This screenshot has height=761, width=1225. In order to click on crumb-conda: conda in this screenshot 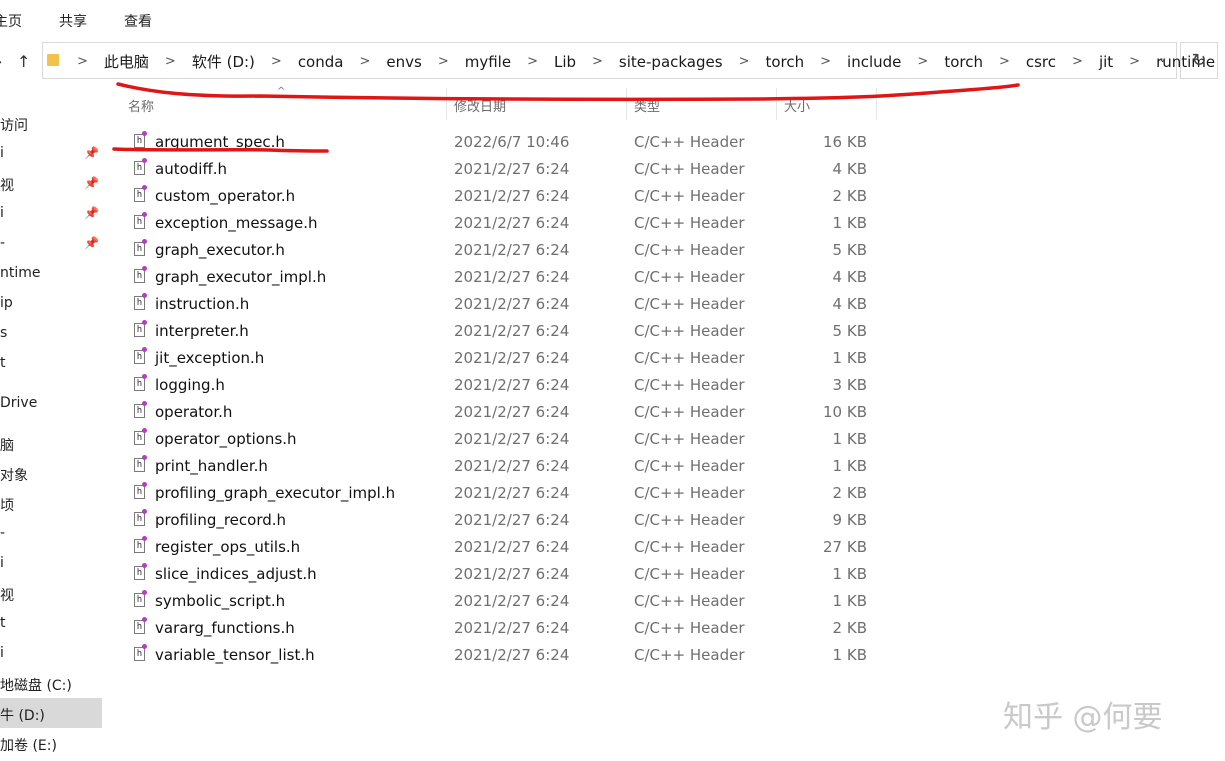, I will do `click(321, 62)`.